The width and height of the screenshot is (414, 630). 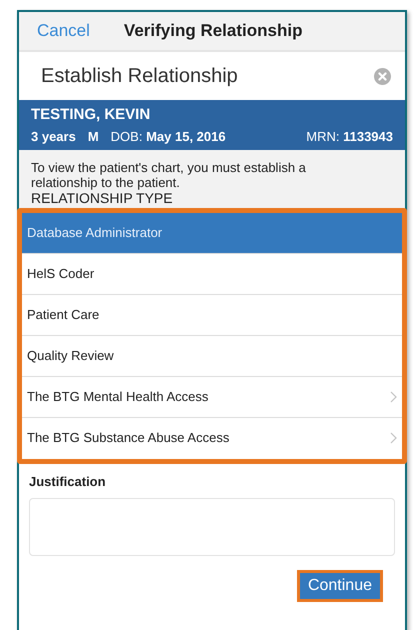 I want to click on patient-mrn: MRN: 1133943, so click(x=349, y=137).